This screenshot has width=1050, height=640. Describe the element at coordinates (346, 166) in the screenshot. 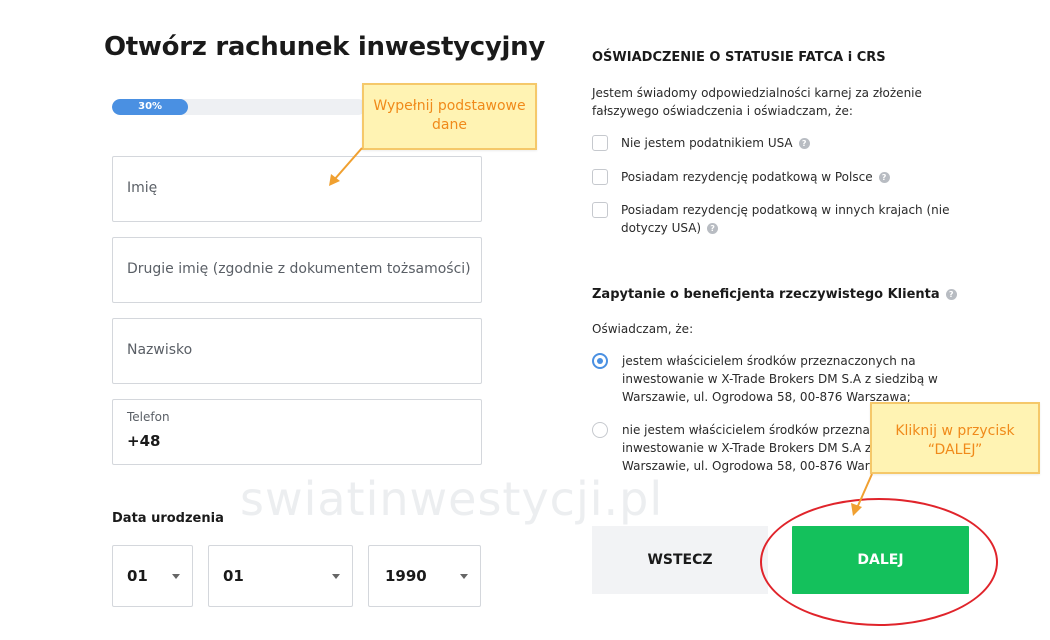

I see `arrow-to-first-name` at that location.